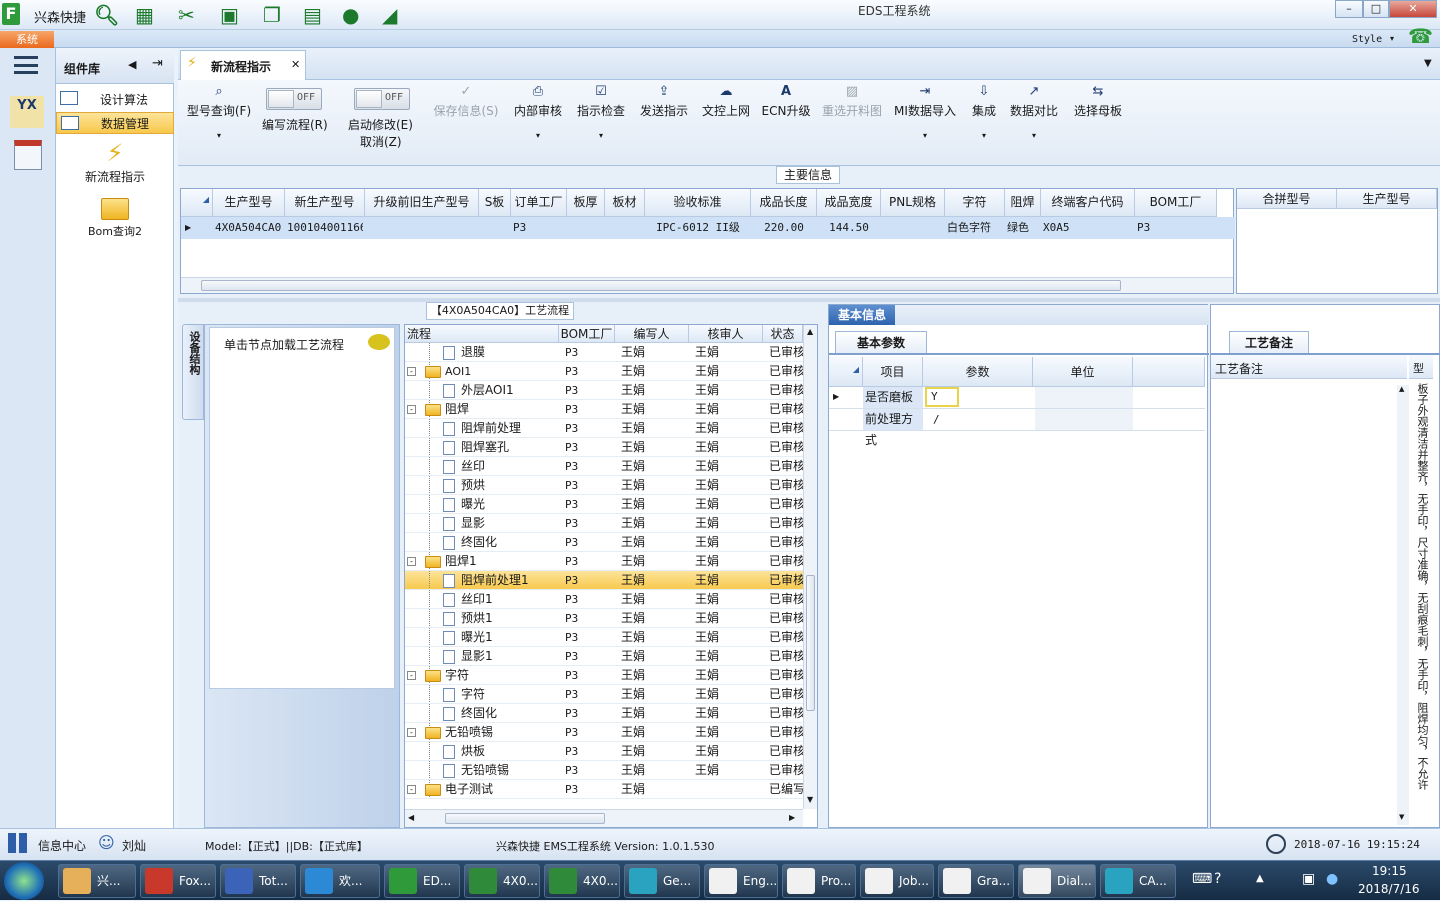 This screenshot has height=901, width=1440. What do you see at coordinates (604, 618) in the screenshot?
I see `tree-row: 预烘1 P3 王娟 王娟 已审核` at bounding box center [604, 618].